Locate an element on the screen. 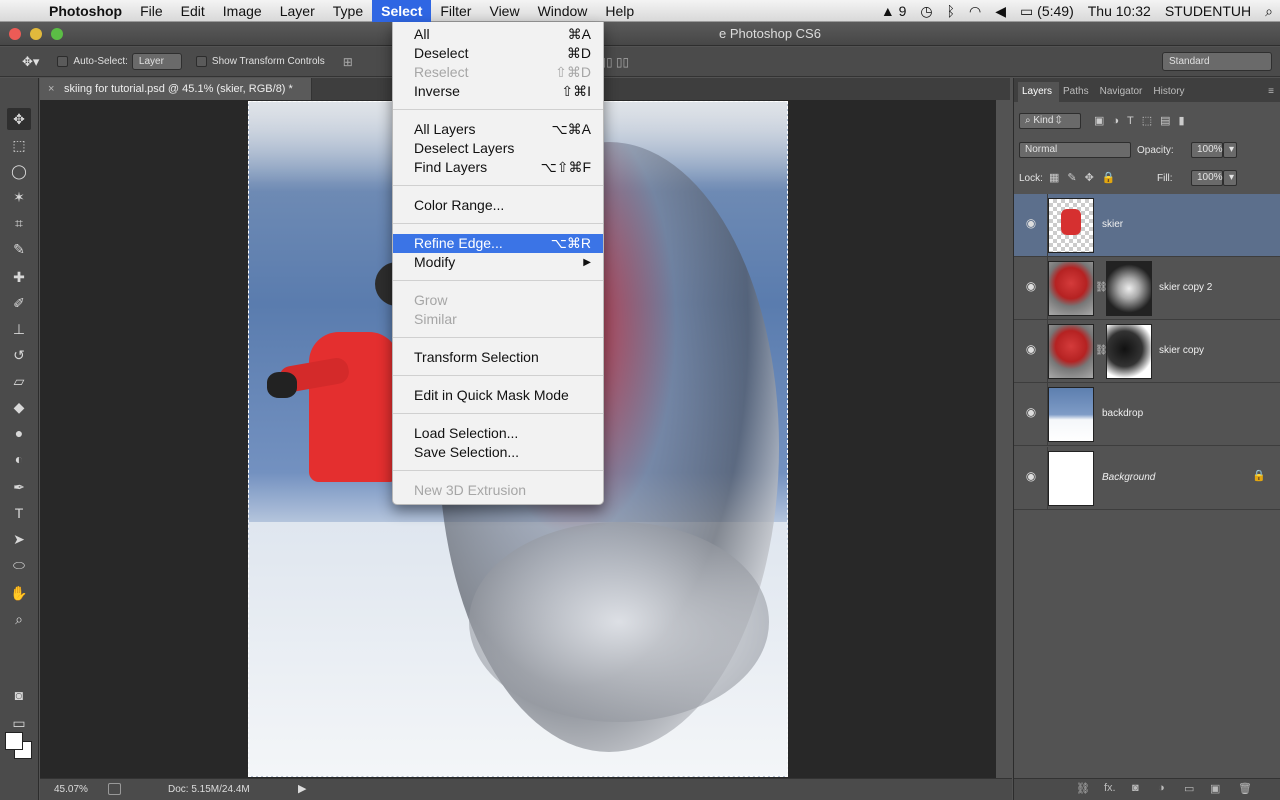 Image resolution: width=1280 pixels, height=800 pixels. minimize-window-button is located at coordinates (36, 34).